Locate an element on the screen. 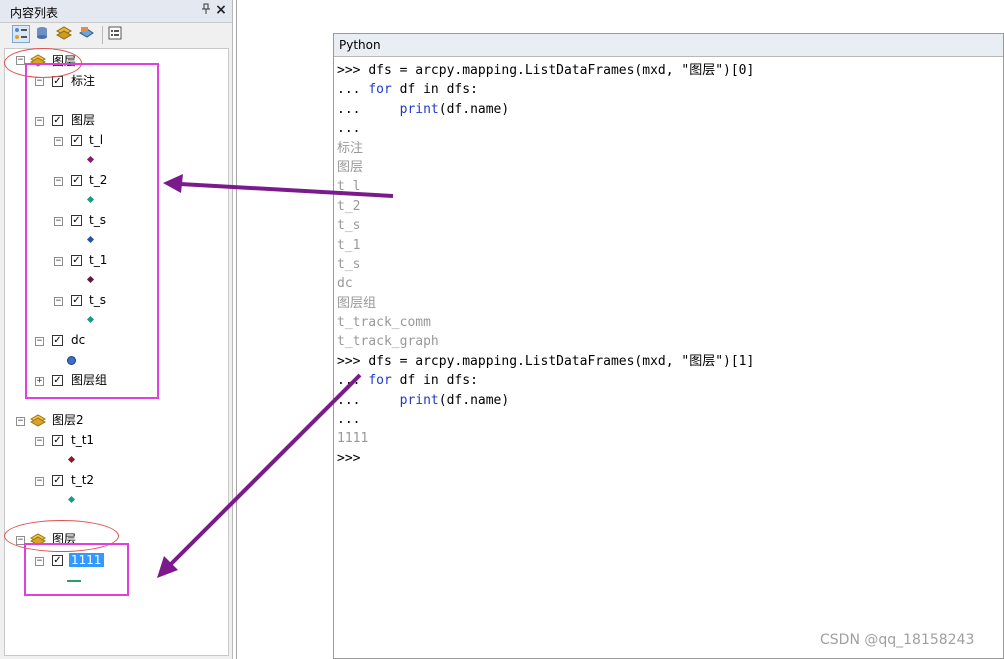 Image resolution: width=1004 pixels, height=659 pixels. toc-title: 内容列表 is located at coordinates (34, 13).